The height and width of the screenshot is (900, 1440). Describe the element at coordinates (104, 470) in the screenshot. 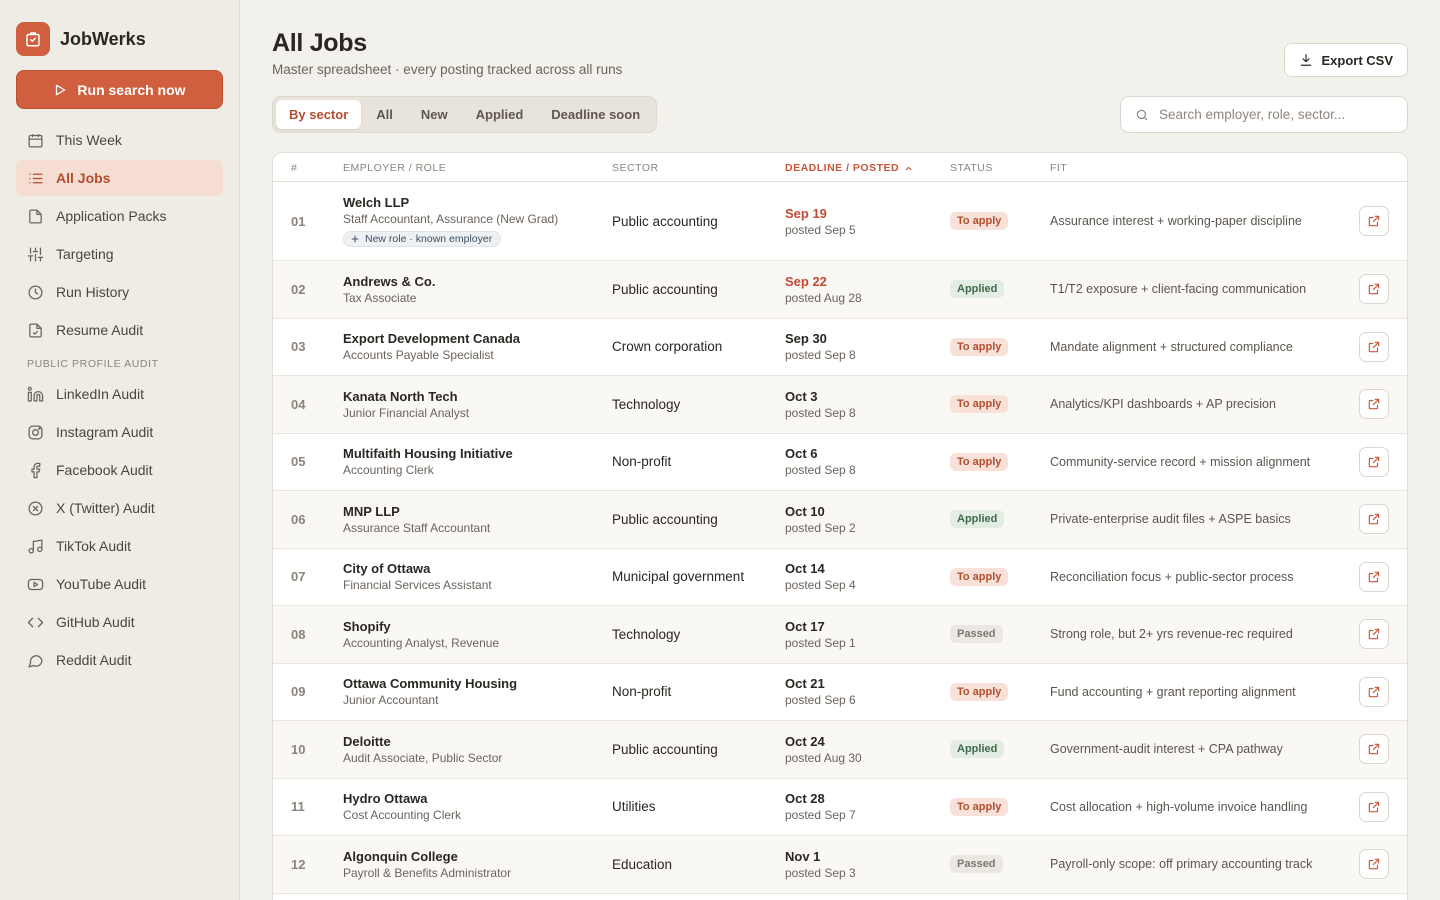

I see `sidebar-item-label: Facebook Audit` at that location.